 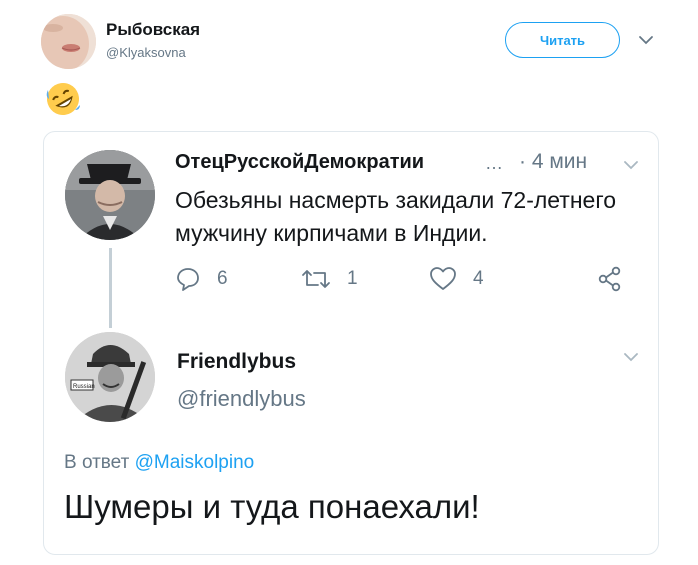 What do you see at coordinates (222, 278) in the screenshot?
I see `reply-count: 6` at bounding box center [222, 278].